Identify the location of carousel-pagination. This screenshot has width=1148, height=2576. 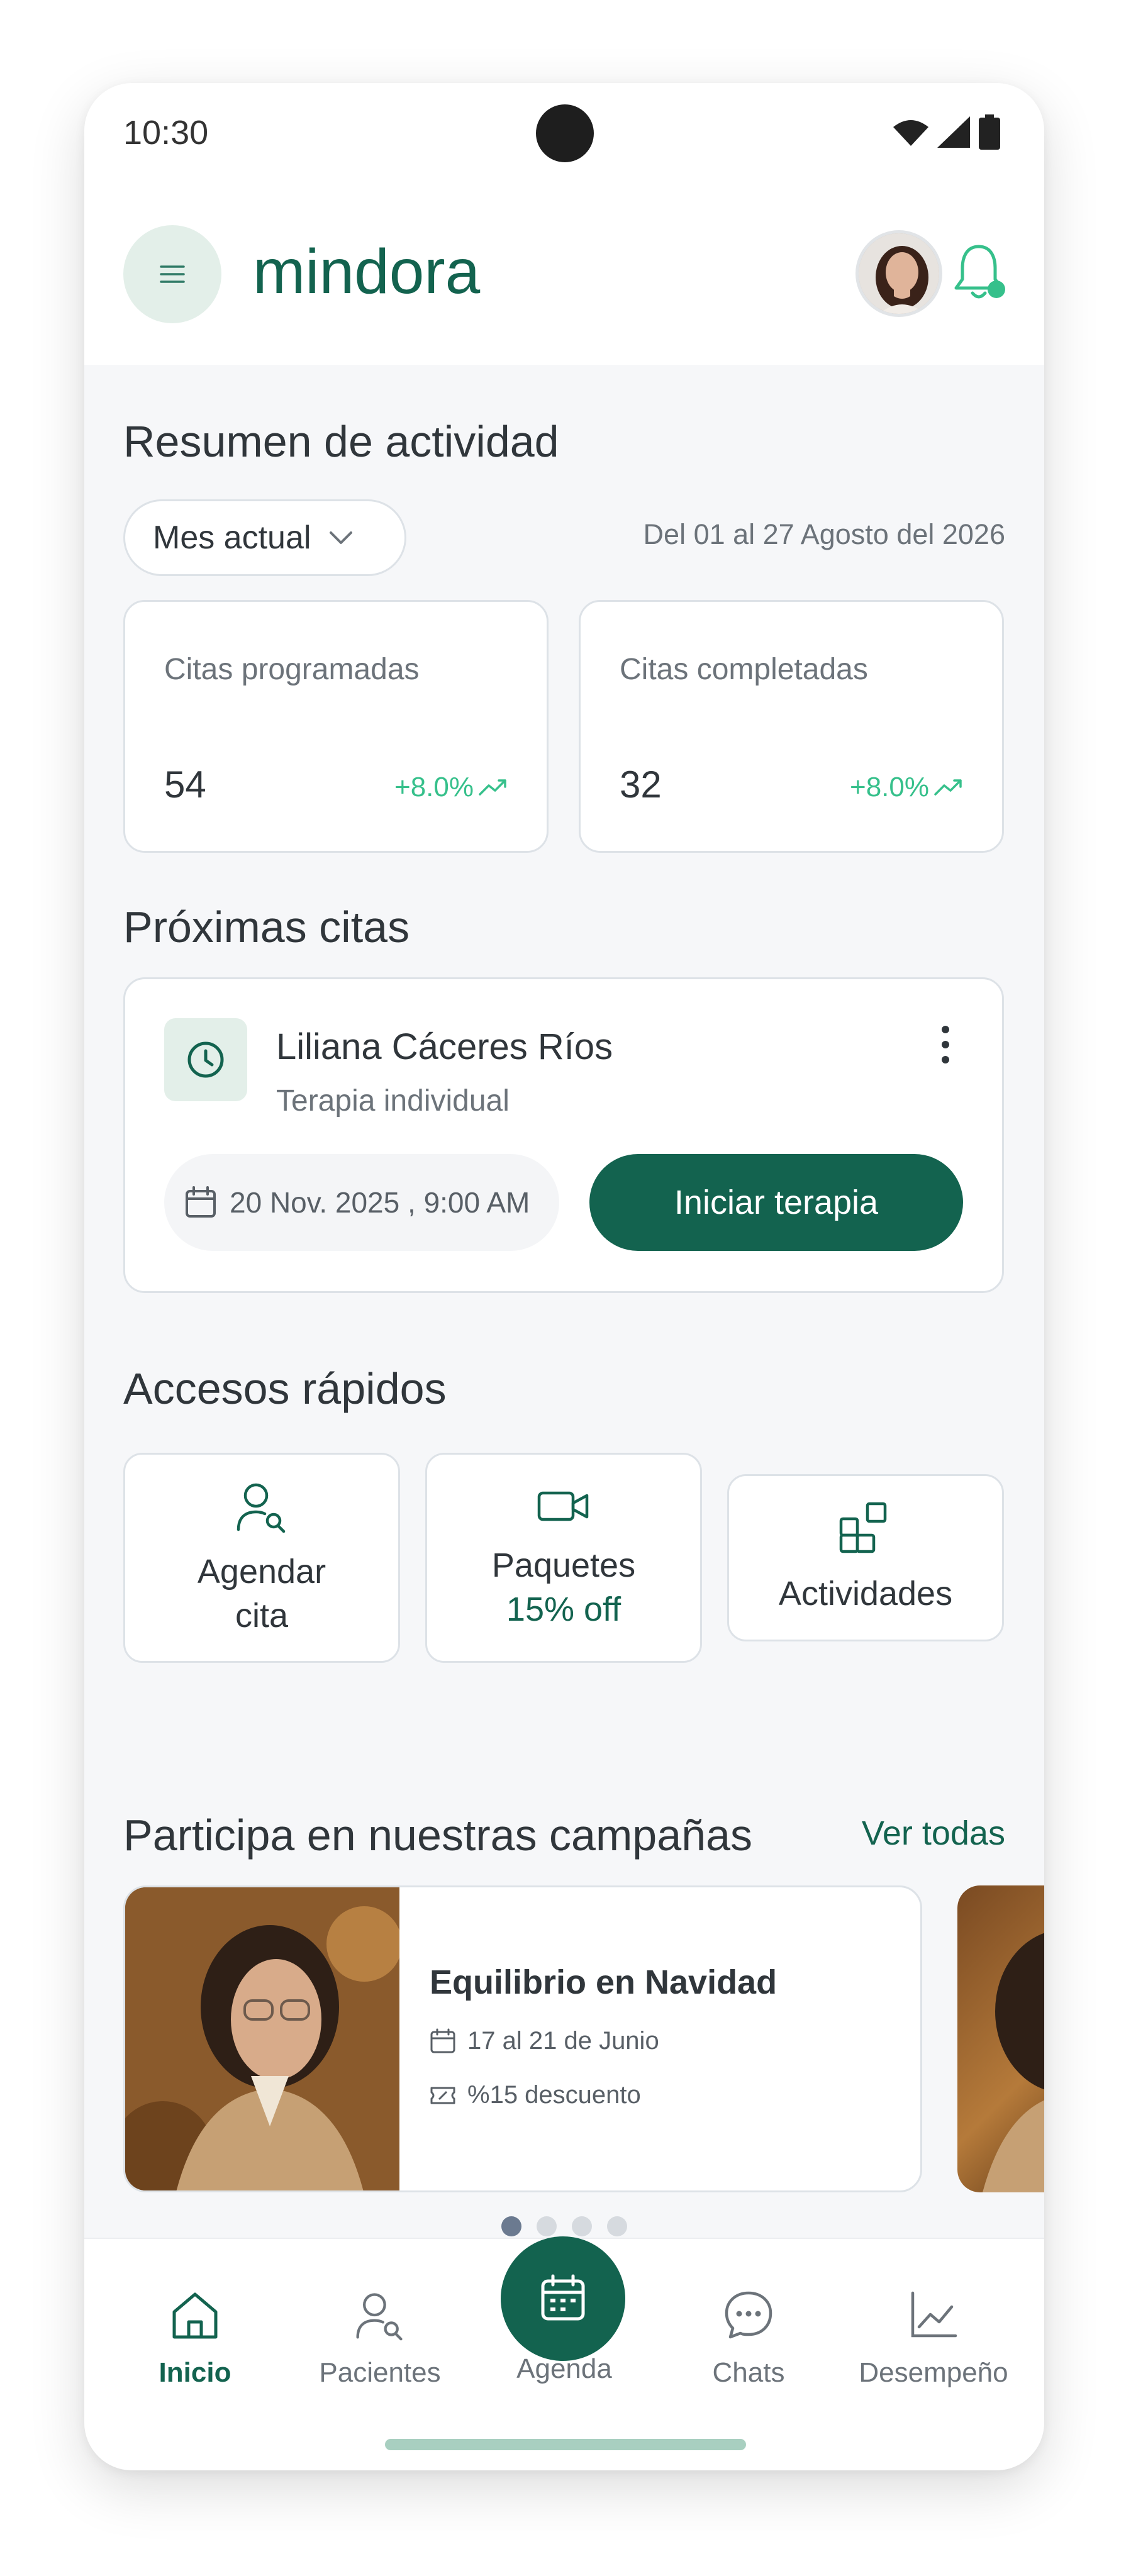
(564, 2226).